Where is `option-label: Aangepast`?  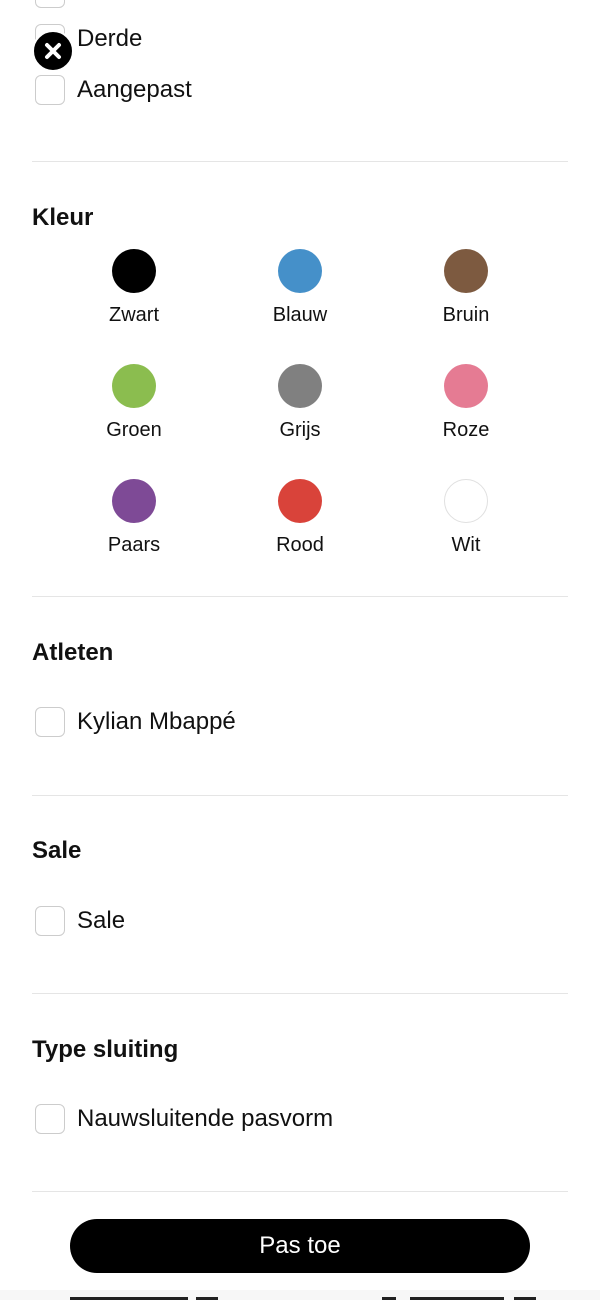 option-label: Aangepast is located at coordinates (134, 89).